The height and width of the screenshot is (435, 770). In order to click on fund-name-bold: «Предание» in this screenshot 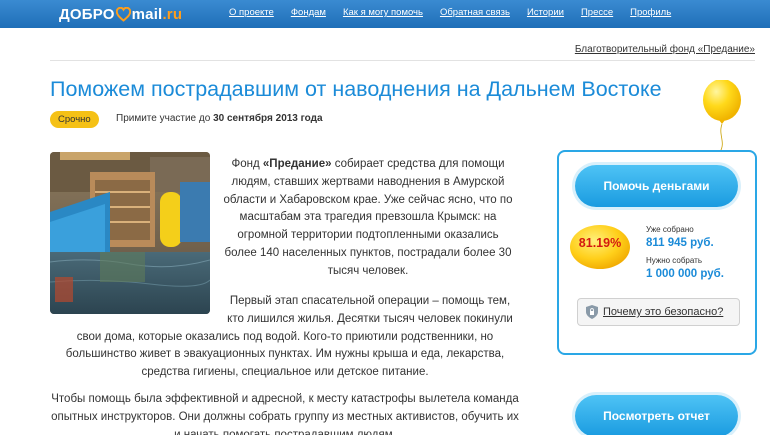, I will do `click(297, 164)`.